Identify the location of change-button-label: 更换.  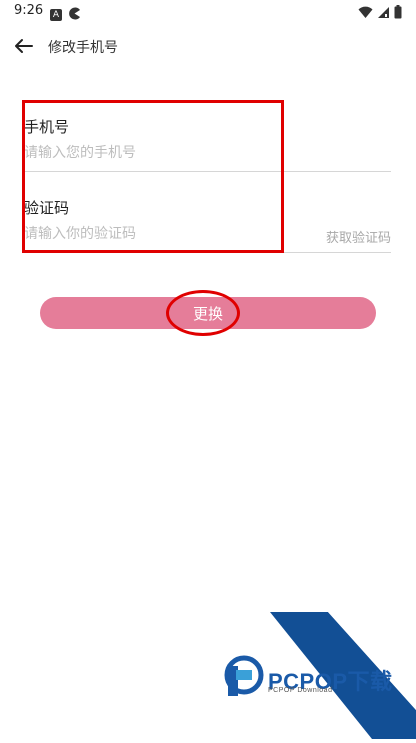
(207, 314).